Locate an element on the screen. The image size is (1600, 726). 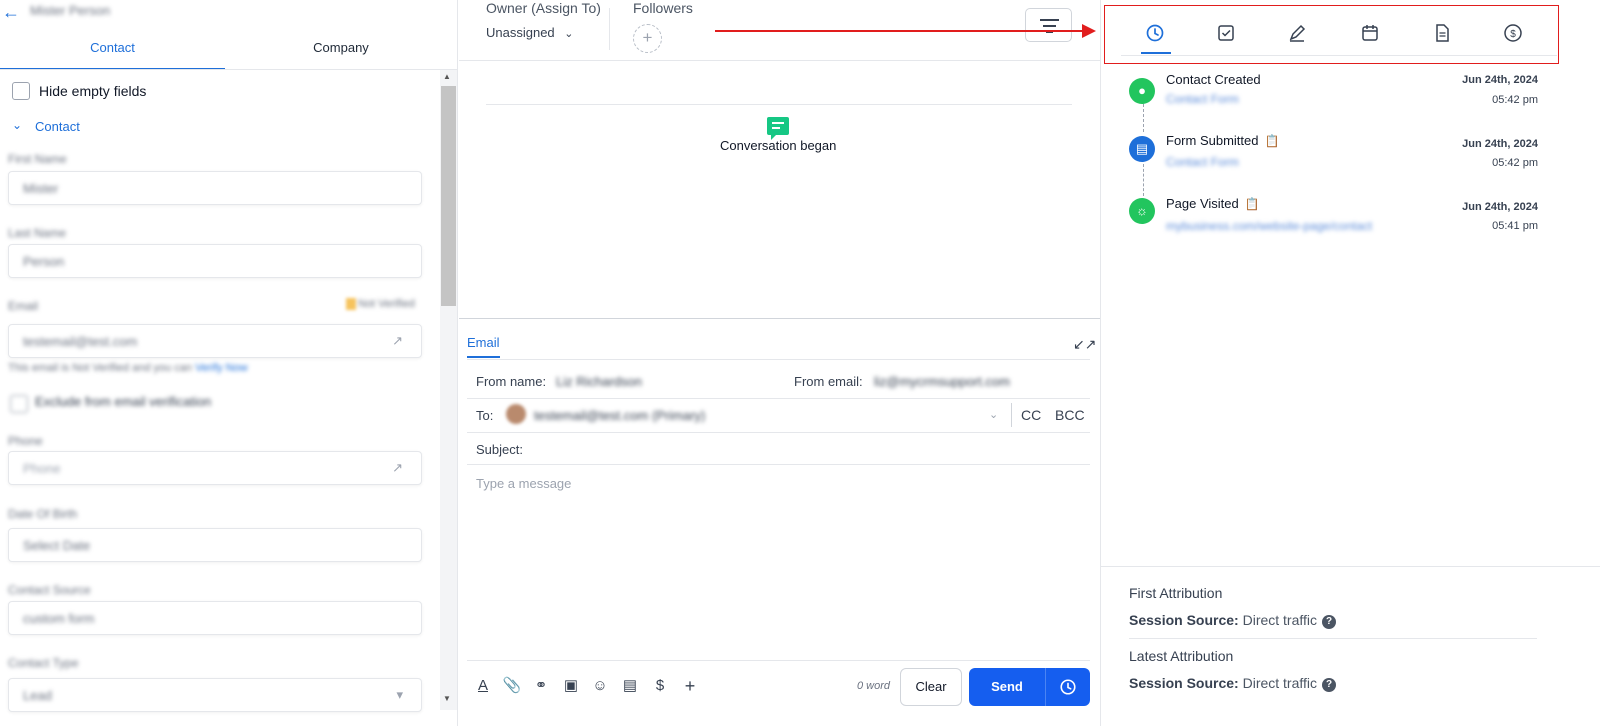
bcc-button: BCC is located at coordinates (1070, 415).